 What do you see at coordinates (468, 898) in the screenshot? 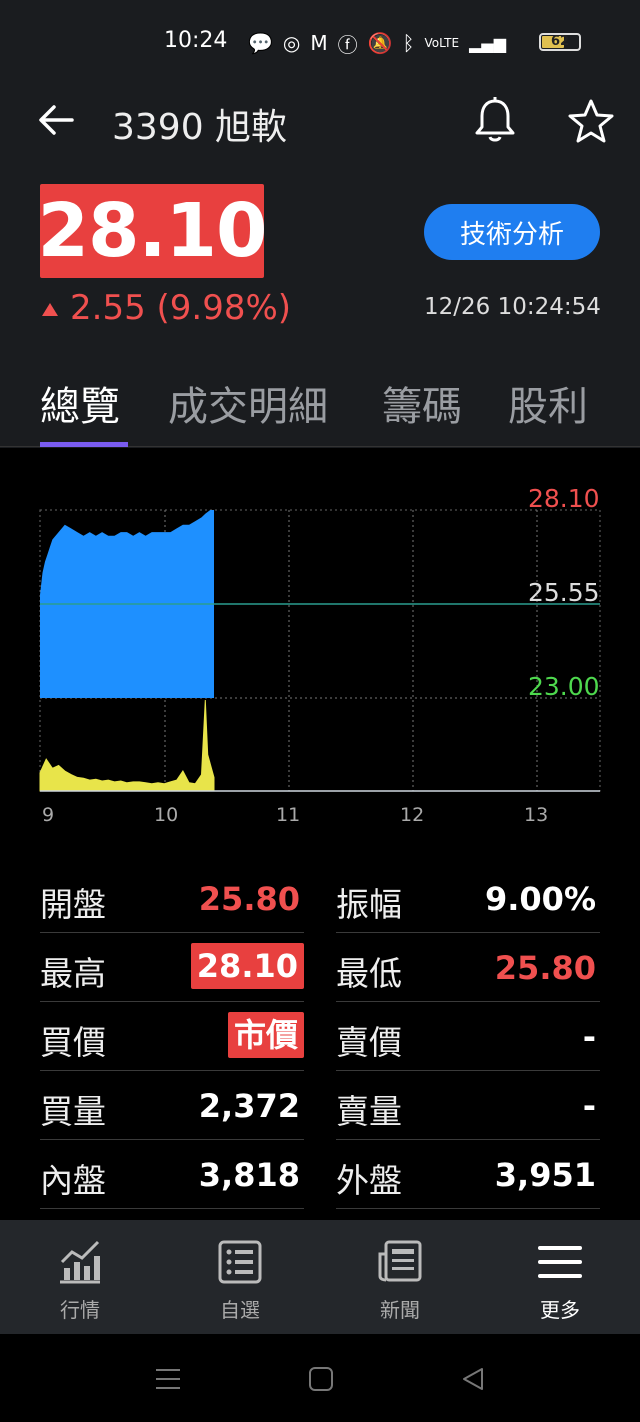
I see `stat-amplitude: 振幅 9.00%` at bounding box center [468, 898].